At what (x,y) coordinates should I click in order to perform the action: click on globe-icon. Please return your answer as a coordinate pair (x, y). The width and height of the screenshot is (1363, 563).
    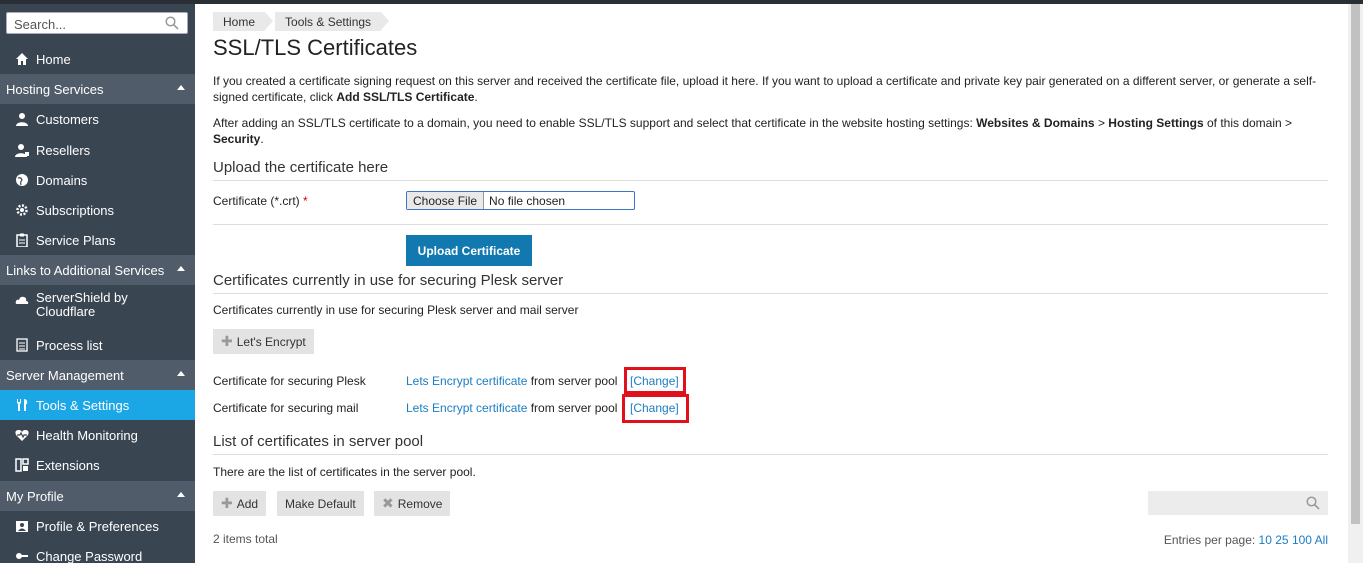
    Looking at the image, I should click on (22, 180).